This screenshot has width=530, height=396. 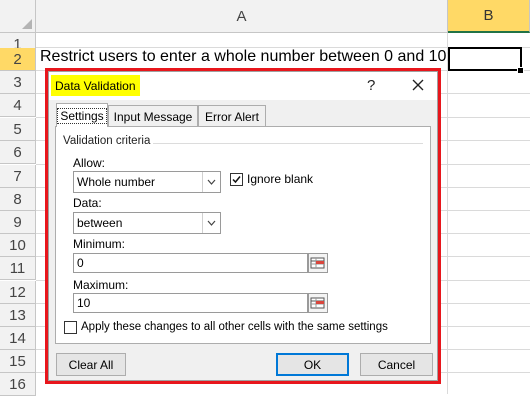 I want to click on ignore-blank-checkbox, so click(x=236, y=179).